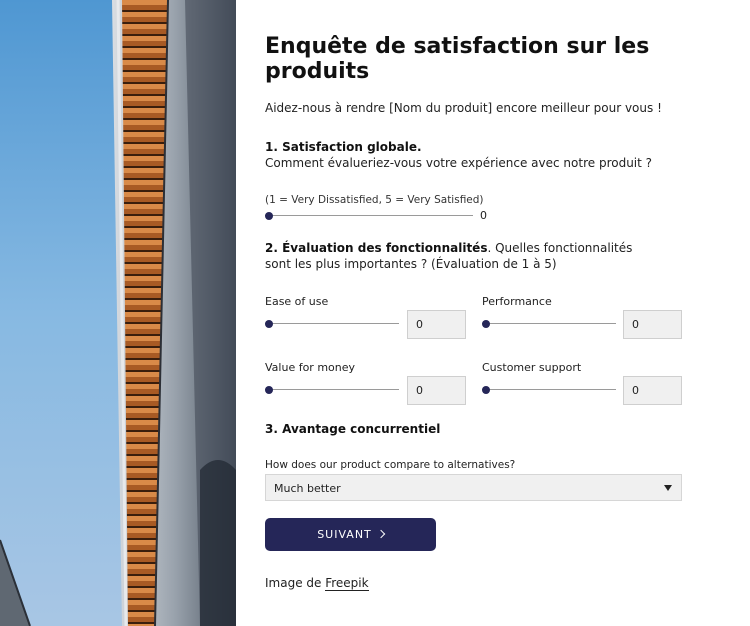 This screenshot has height=626, width=750. I want to click on feature-label-ease-of-use: Ease of use, so click(297, 301).